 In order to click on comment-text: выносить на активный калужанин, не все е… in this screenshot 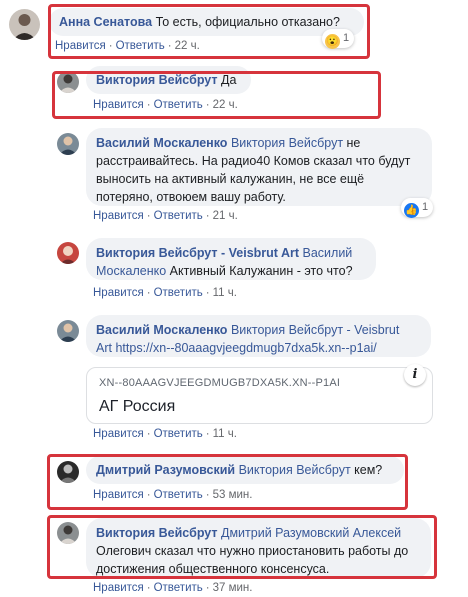, I will do `click(230, 179)`.